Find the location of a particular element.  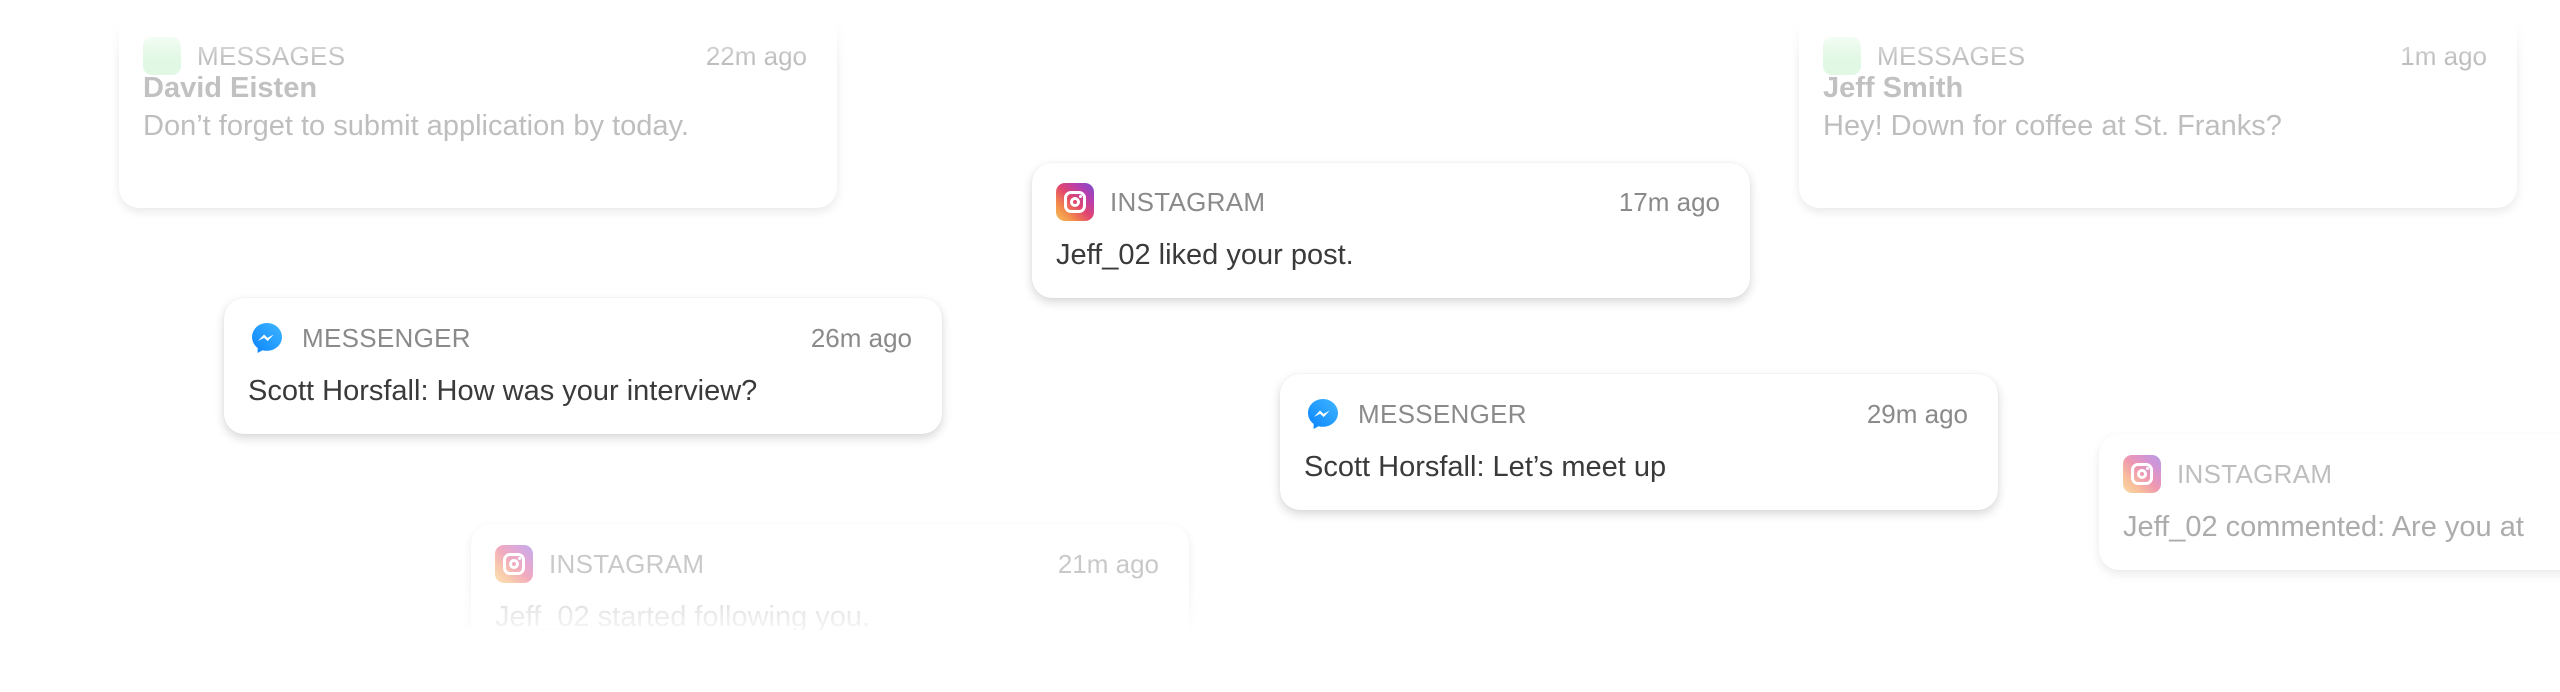

notification-time: 22m ago is located at coordinates (756, 55).